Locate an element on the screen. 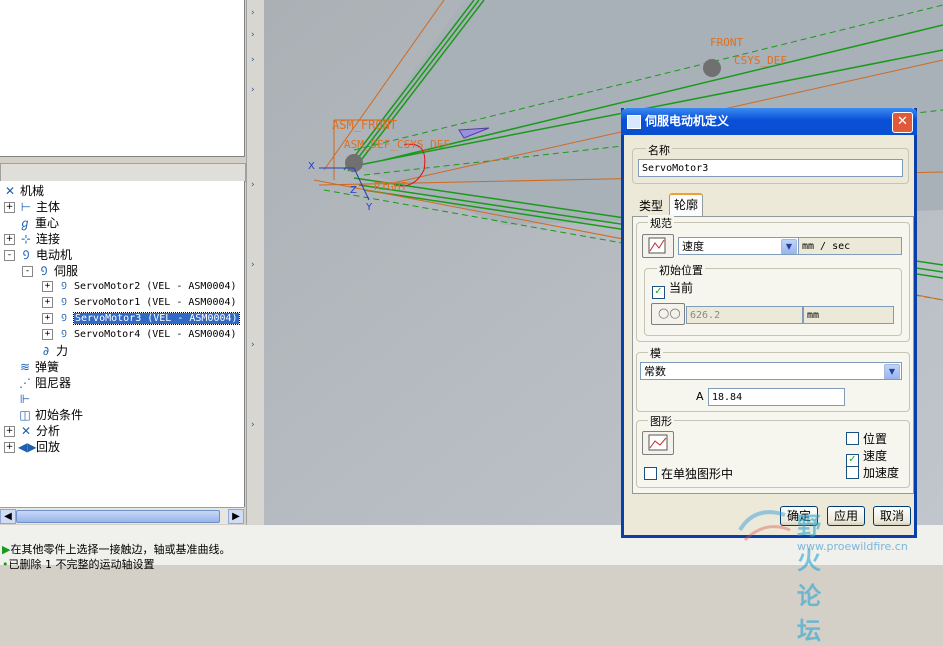 Image resolution: width=943 pixels, height=646 pixels. initial-position-label: 初始位置 is located at coordinates (681, 270).